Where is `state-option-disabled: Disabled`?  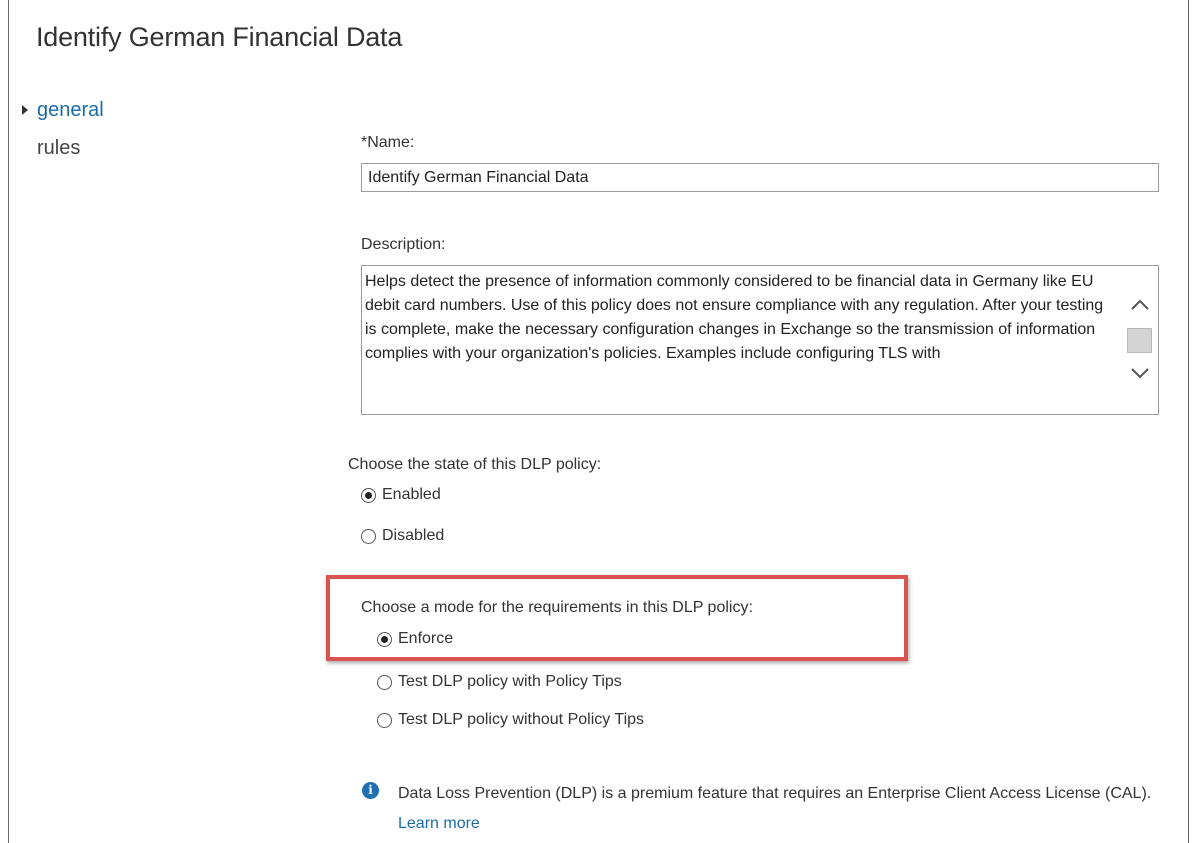 state-option-disabled: Disabled is located at coordinates (402, 536).